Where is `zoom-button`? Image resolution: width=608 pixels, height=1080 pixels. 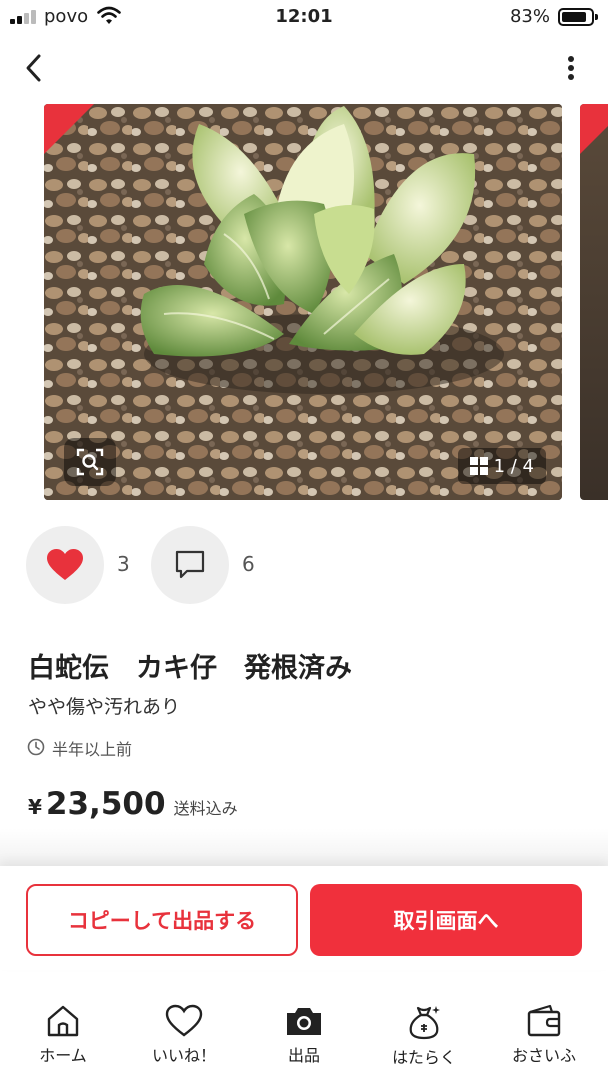 zoom-button is located at coordinates (90, 462).